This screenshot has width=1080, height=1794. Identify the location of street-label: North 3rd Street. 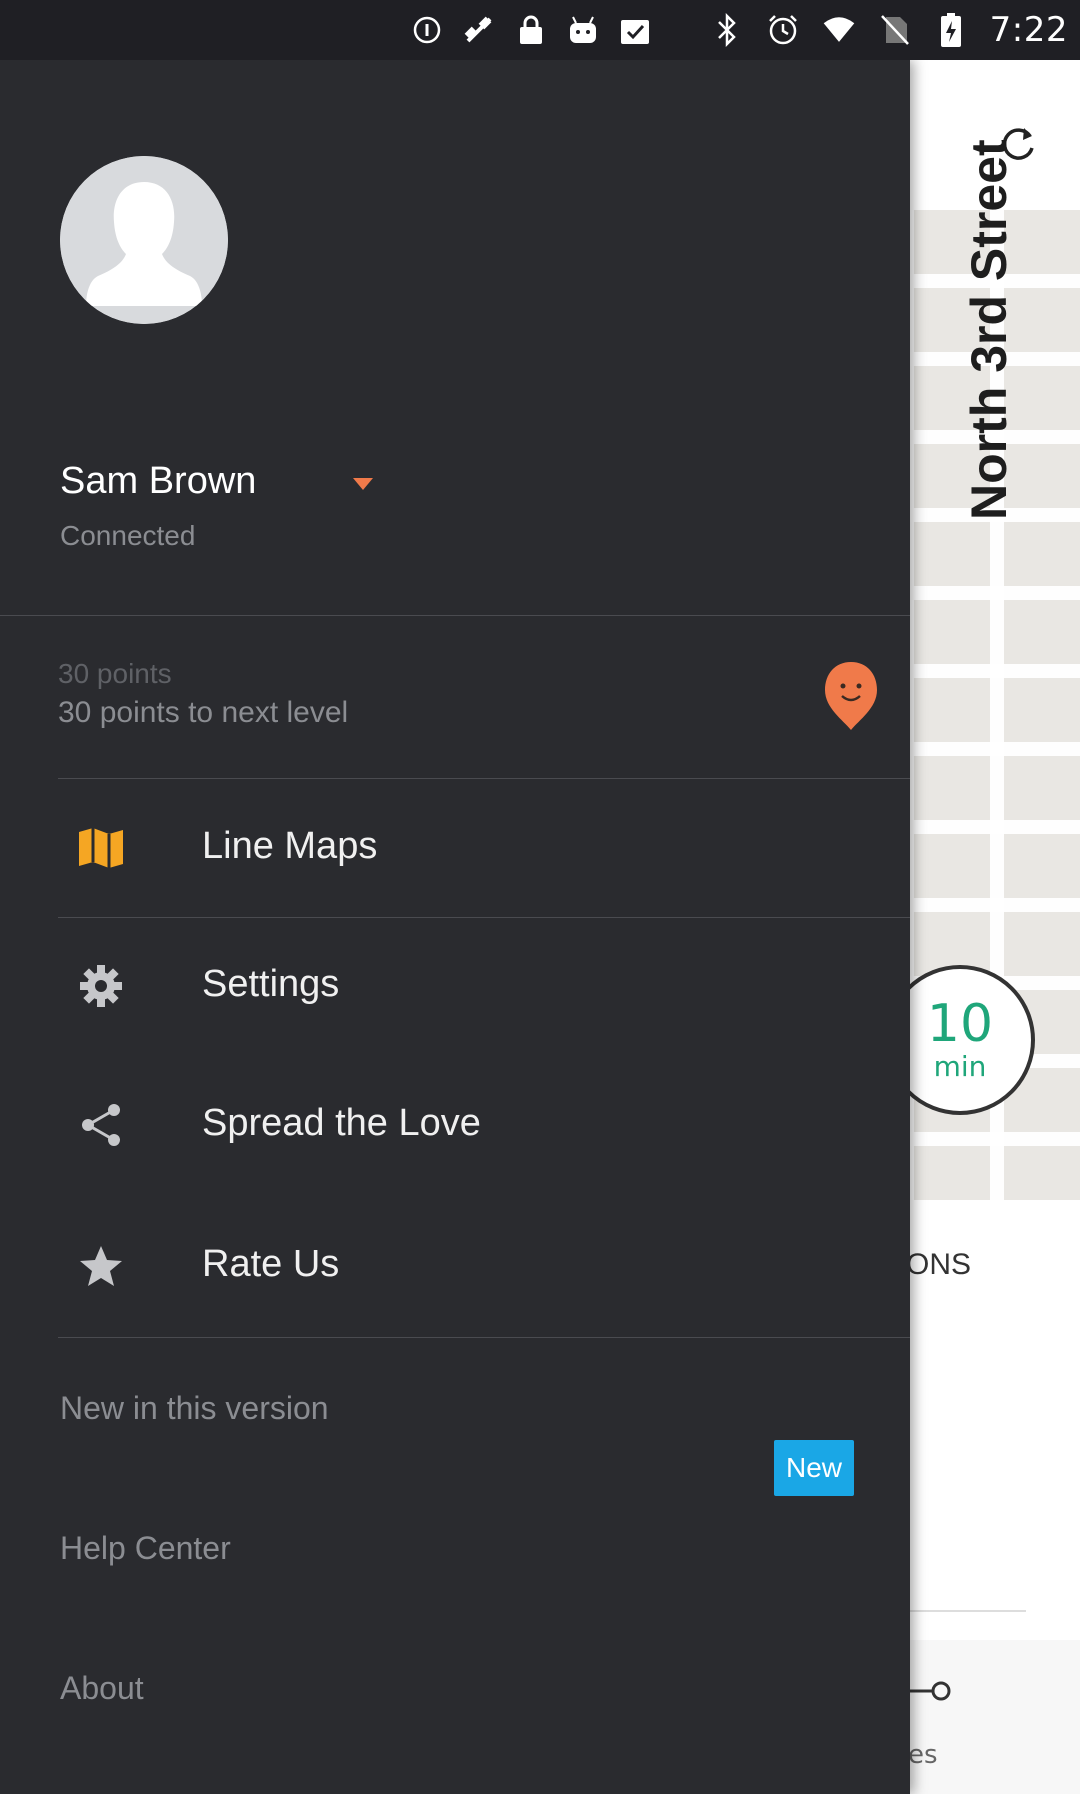
(989, 329).